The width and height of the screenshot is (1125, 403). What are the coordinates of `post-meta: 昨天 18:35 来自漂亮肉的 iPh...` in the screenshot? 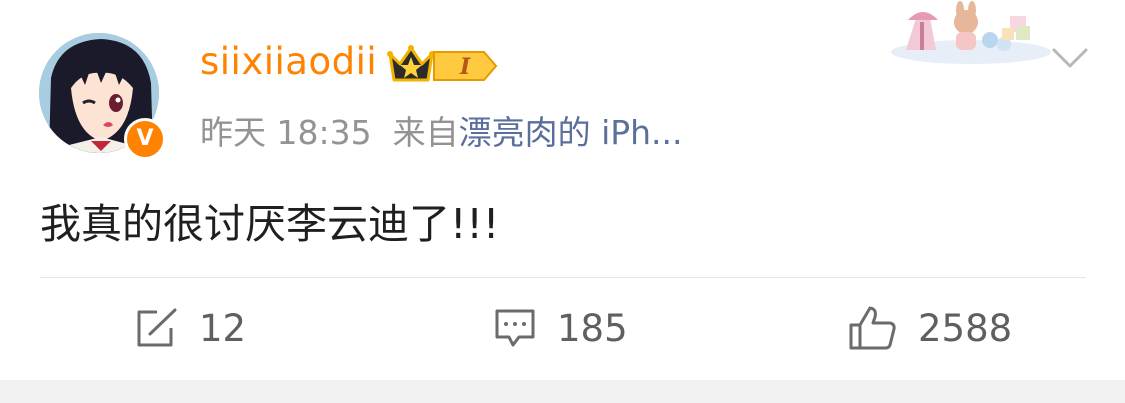 It's located at (441, 130).